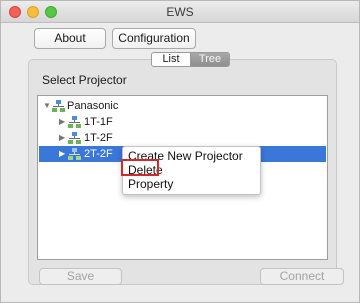 The image size is (360, 303). Describe the element at coordinates (80, 276) in the screenshot. I see `save-button: Save` at that location.